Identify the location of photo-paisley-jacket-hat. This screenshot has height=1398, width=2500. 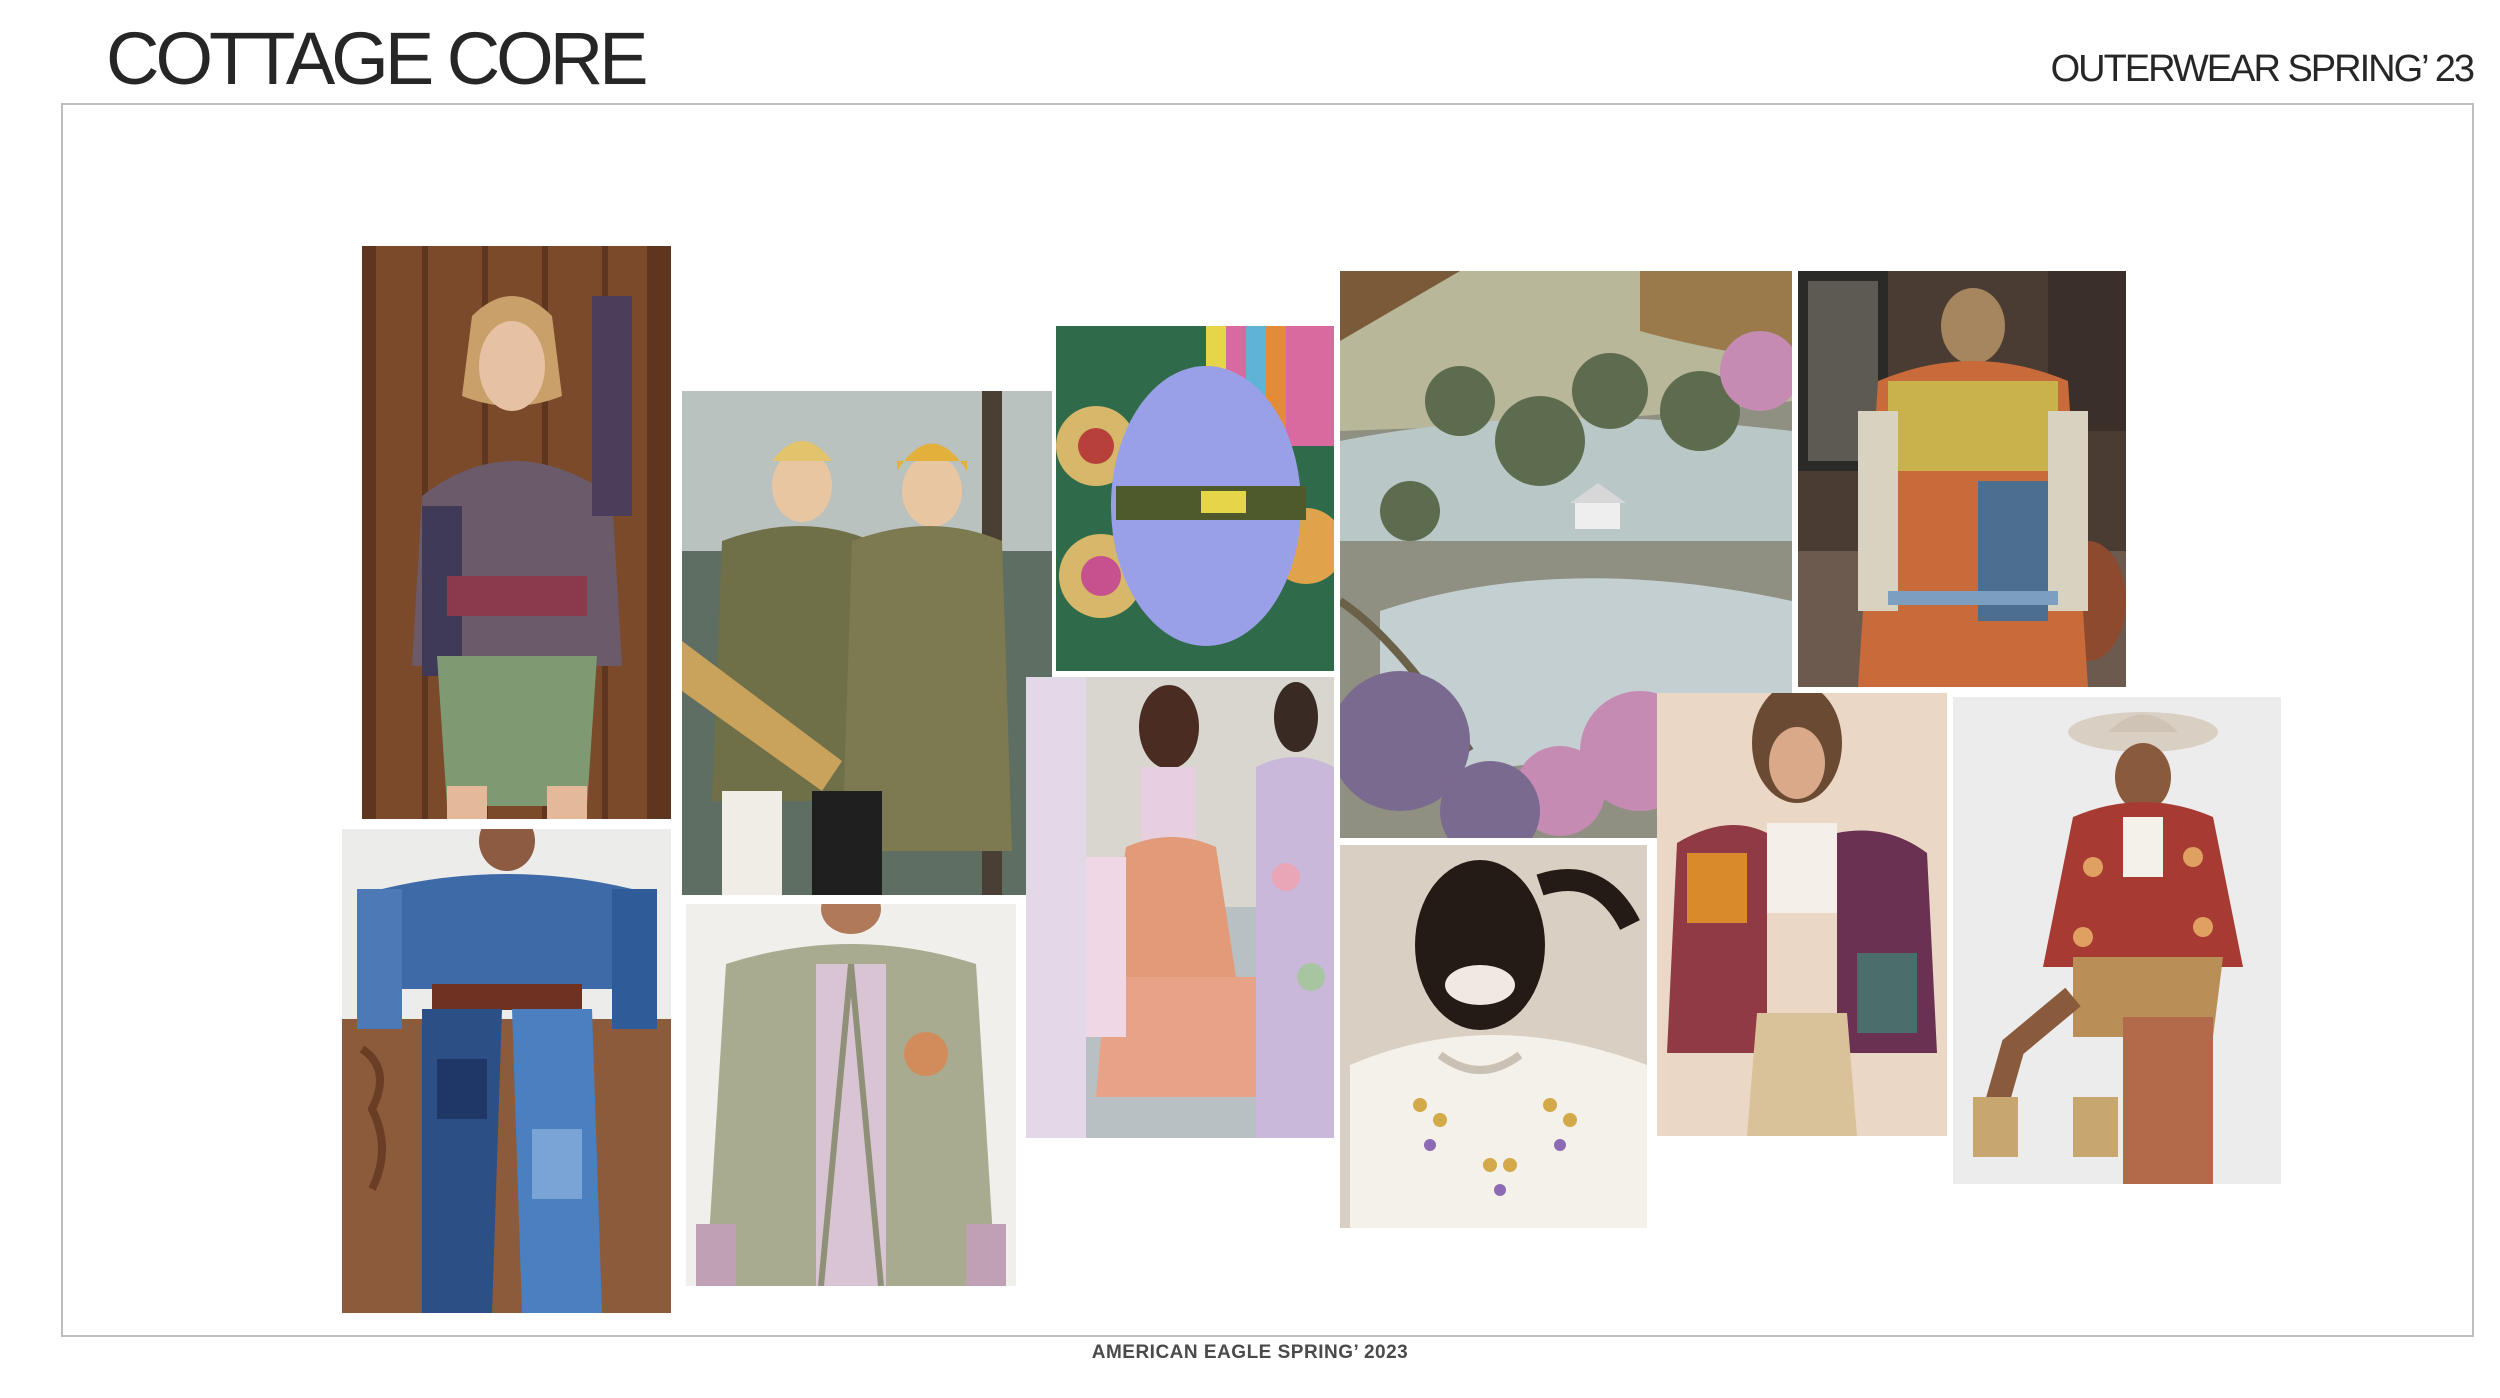
(2117, 940).